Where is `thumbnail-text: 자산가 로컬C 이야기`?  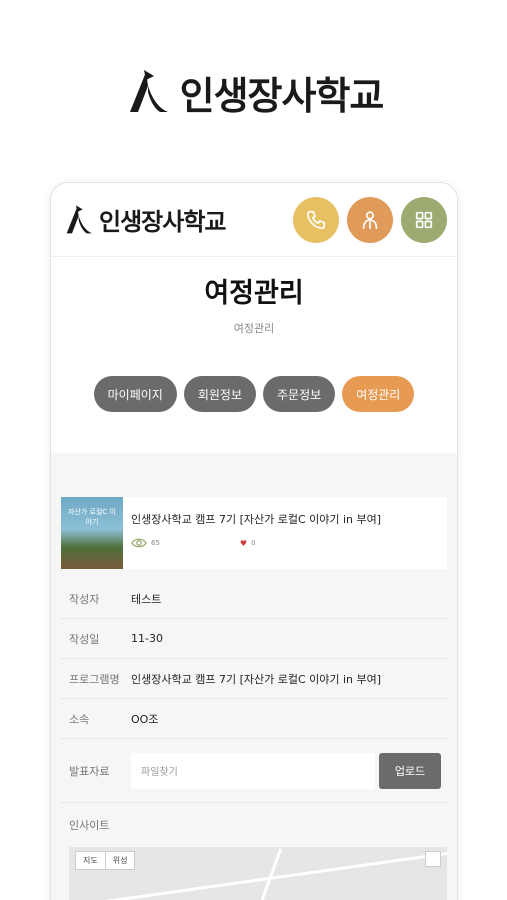 thumbnail-text: 자산가 로컬C 이야기 is located at coordinates (92, 517).